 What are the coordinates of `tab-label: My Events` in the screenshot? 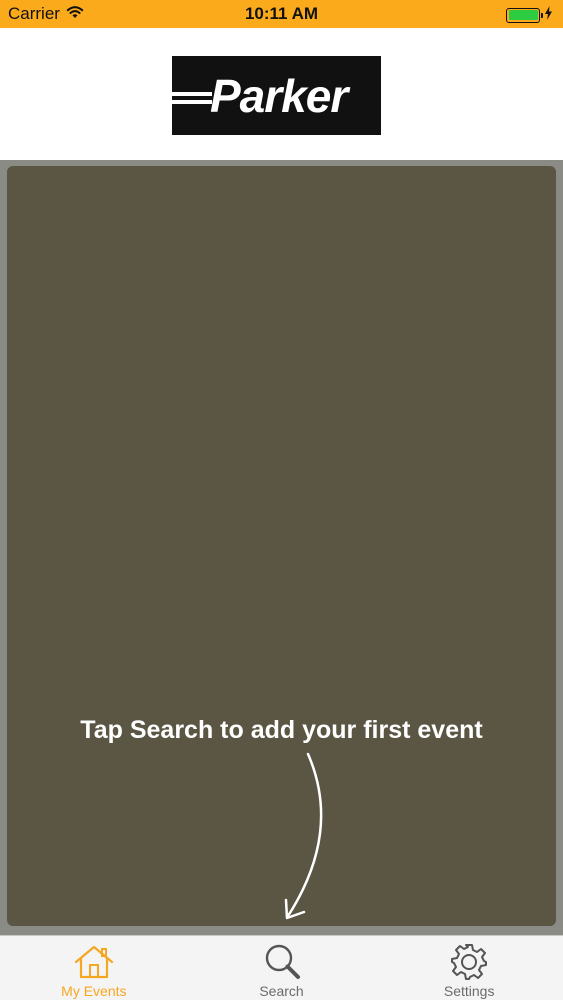 It's located at (94, 991).